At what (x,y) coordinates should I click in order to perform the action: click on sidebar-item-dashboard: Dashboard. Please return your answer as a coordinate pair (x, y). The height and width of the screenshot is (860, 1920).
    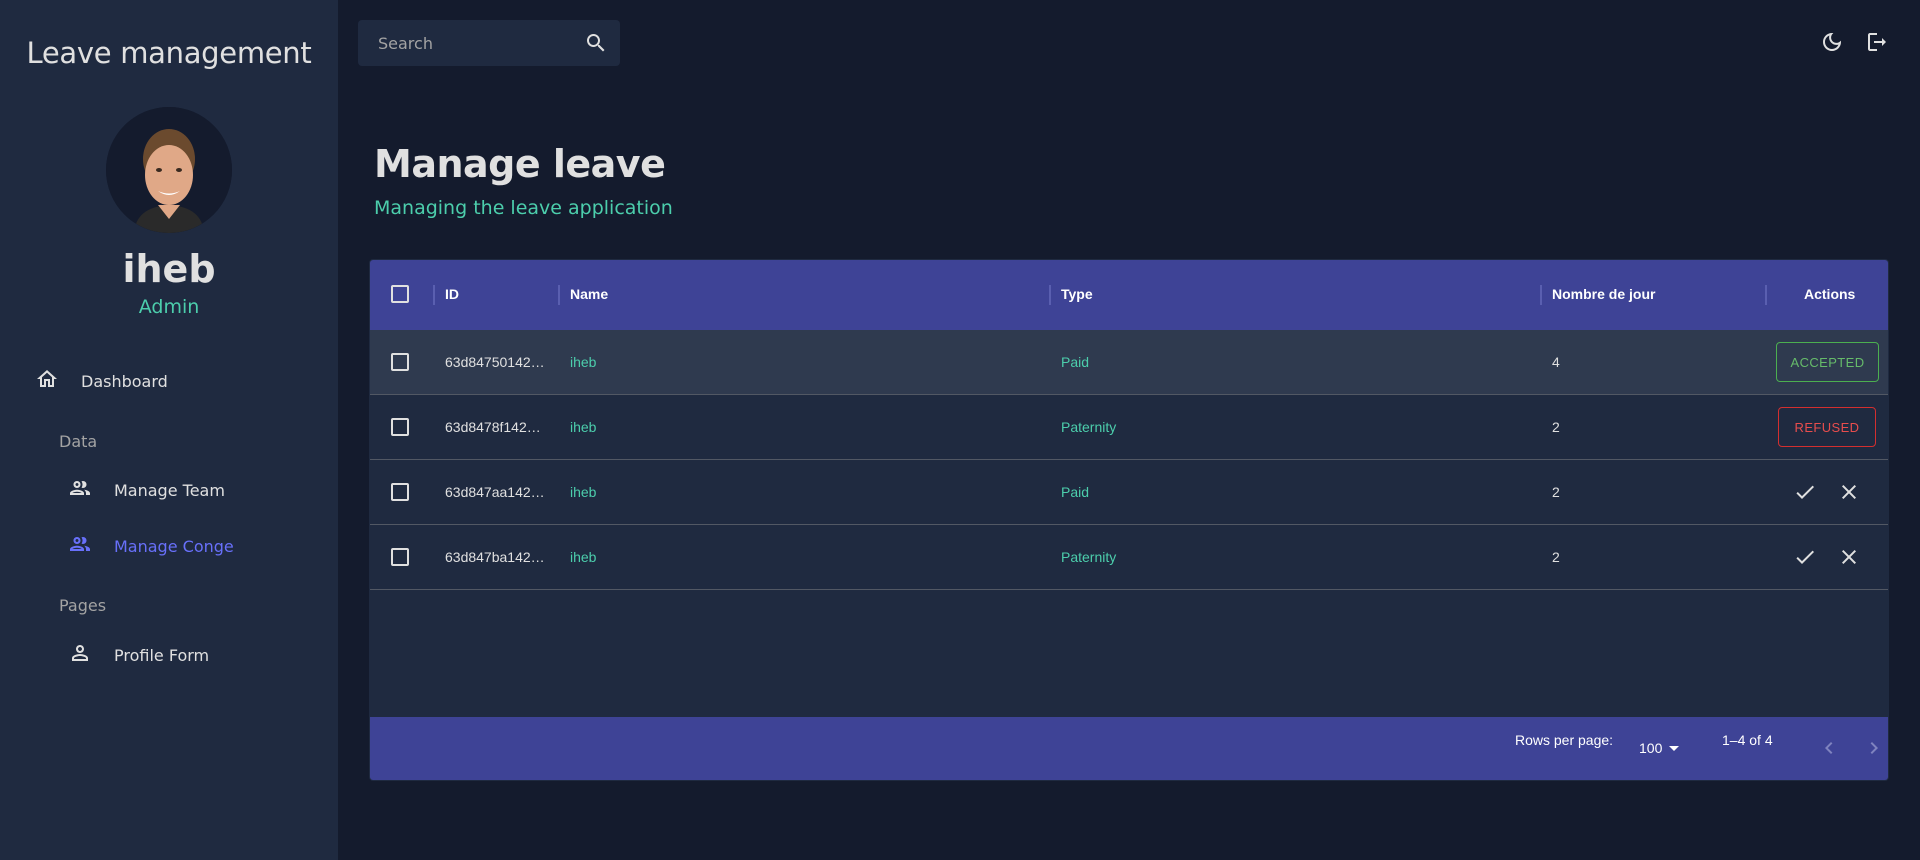
    Looking at the image, I should click on (101, 381).